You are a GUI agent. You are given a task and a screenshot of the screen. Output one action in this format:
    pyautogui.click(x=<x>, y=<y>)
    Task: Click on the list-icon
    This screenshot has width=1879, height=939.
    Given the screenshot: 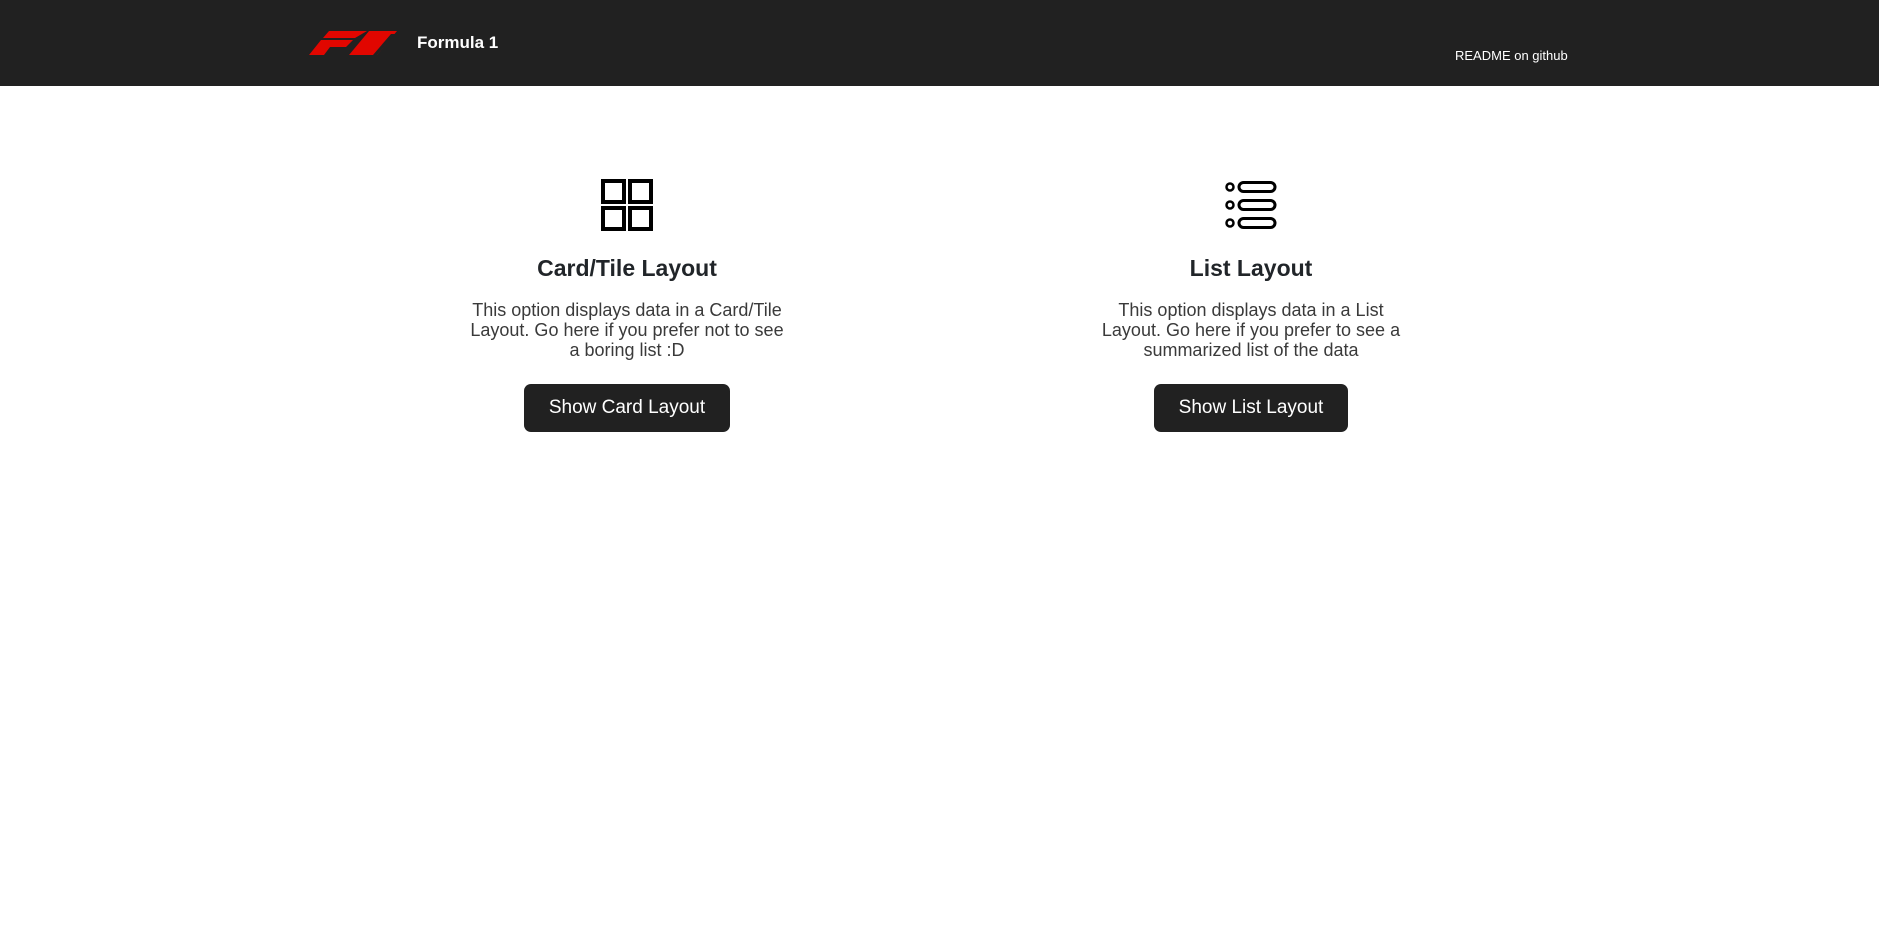 What is the action you would take?
    pyautogui.click(x=1251, y=205)
    